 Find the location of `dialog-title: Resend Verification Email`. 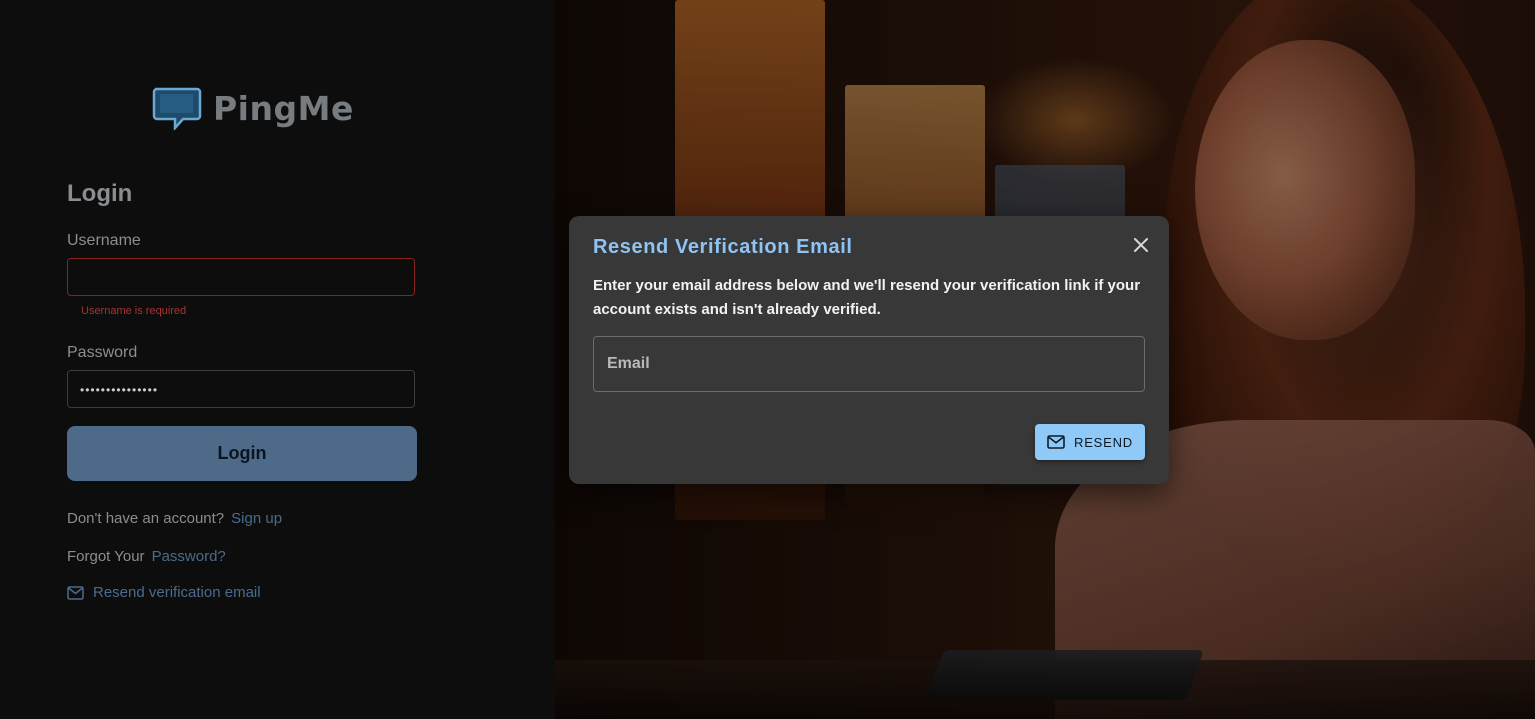

dialog-title: Resend Verification Email is located at coordinates (723, 247).